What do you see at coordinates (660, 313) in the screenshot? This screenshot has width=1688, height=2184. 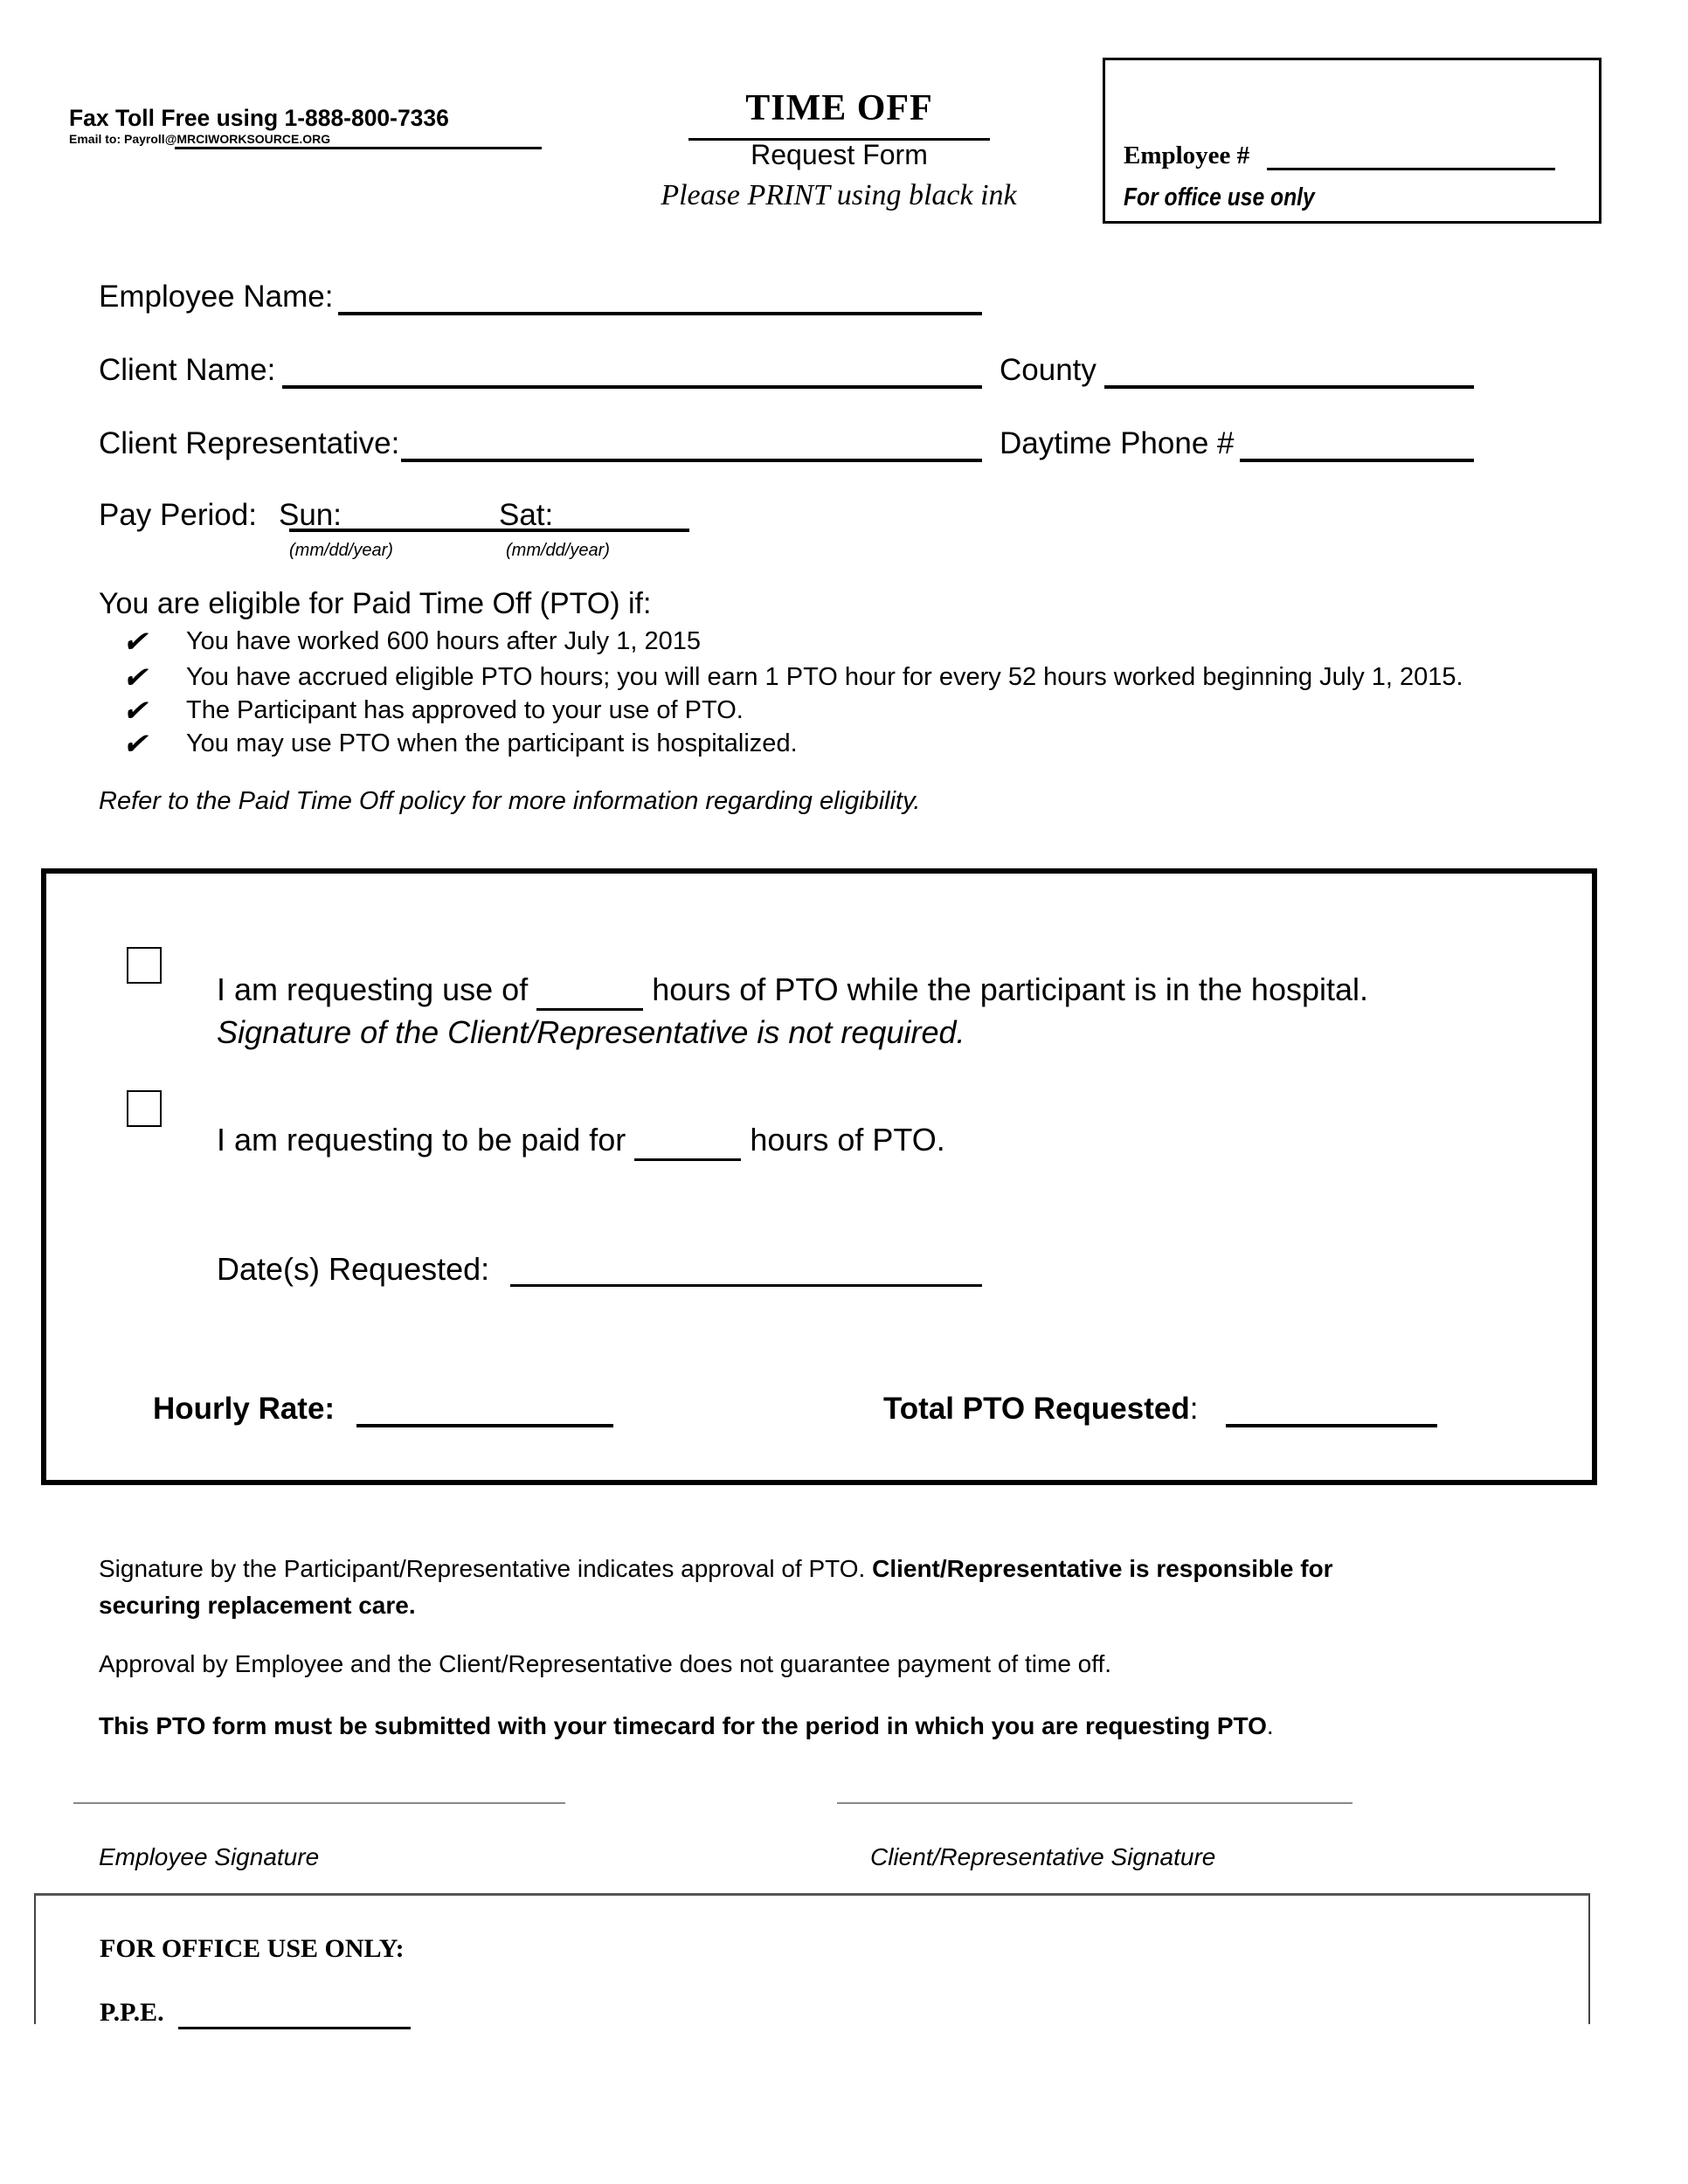 I see `employee-name-field` at bounding box center [660, 313].